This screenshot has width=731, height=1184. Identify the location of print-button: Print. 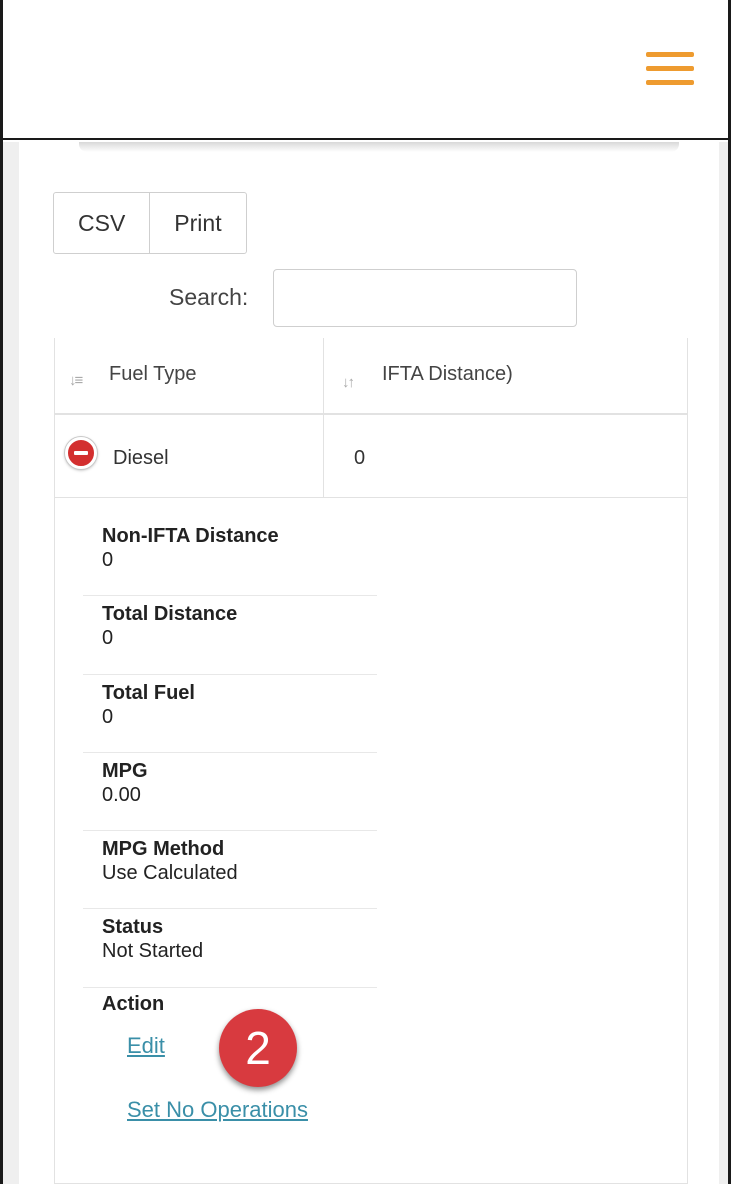
(197, 223).